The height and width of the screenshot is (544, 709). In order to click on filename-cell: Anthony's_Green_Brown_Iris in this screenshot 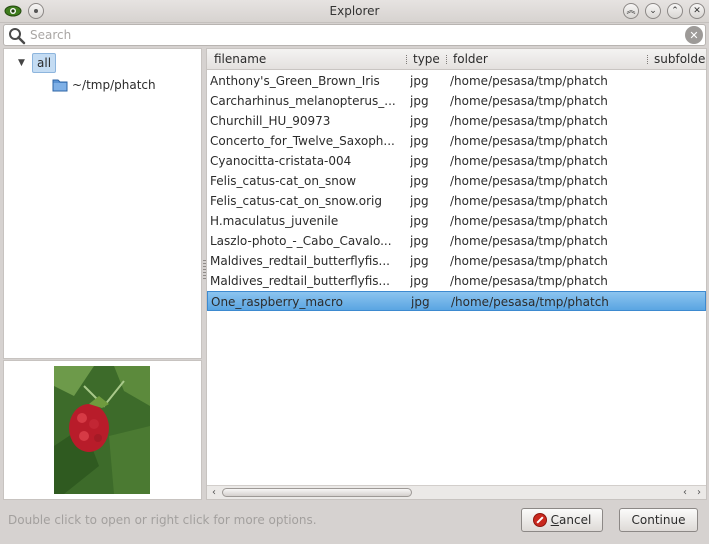, I will do `click(295, 81)`.